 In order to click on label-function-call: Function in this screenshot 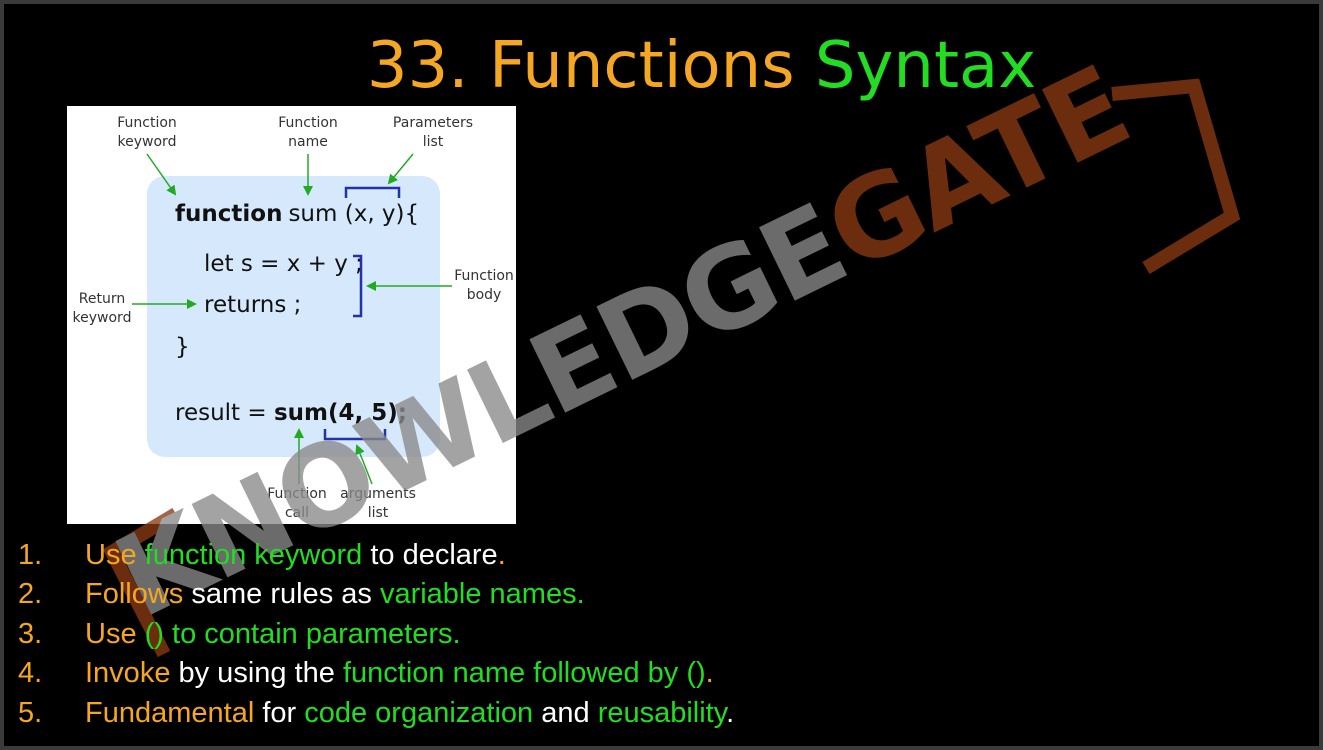, I will do `click(297, 494)`.